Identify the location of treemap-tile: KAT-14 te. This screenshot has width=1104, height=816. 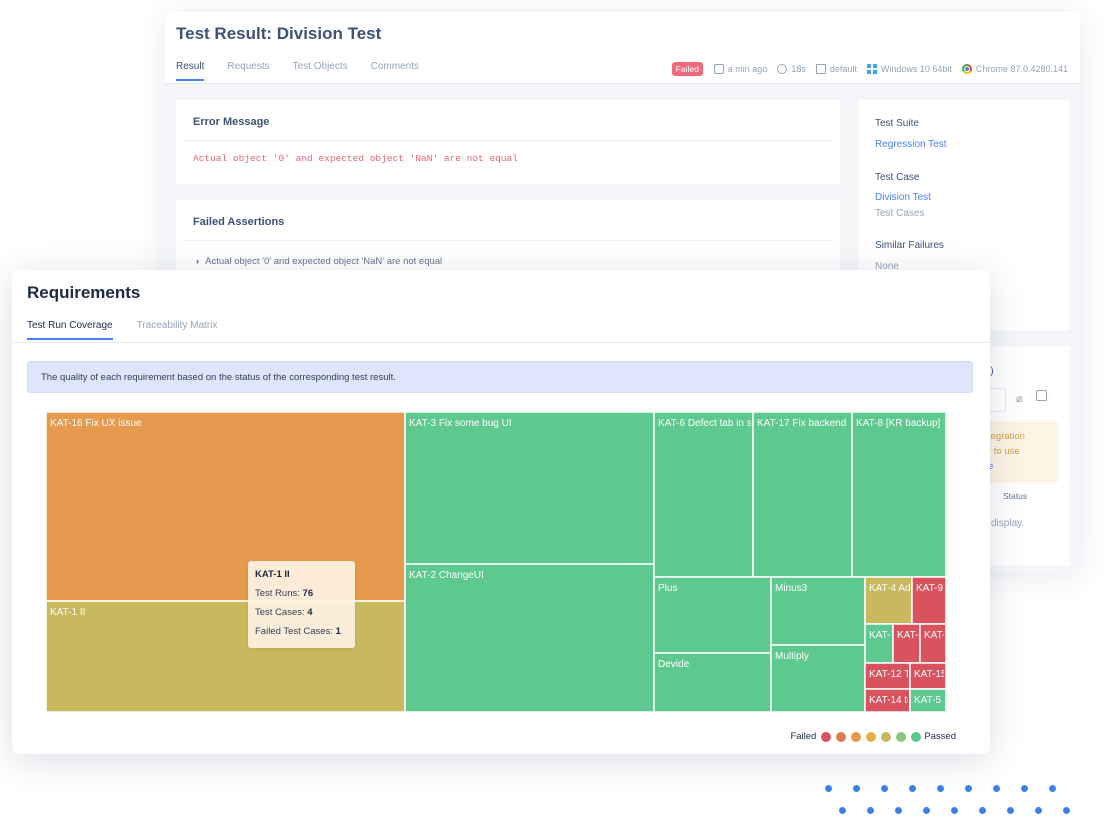
(888, 700).